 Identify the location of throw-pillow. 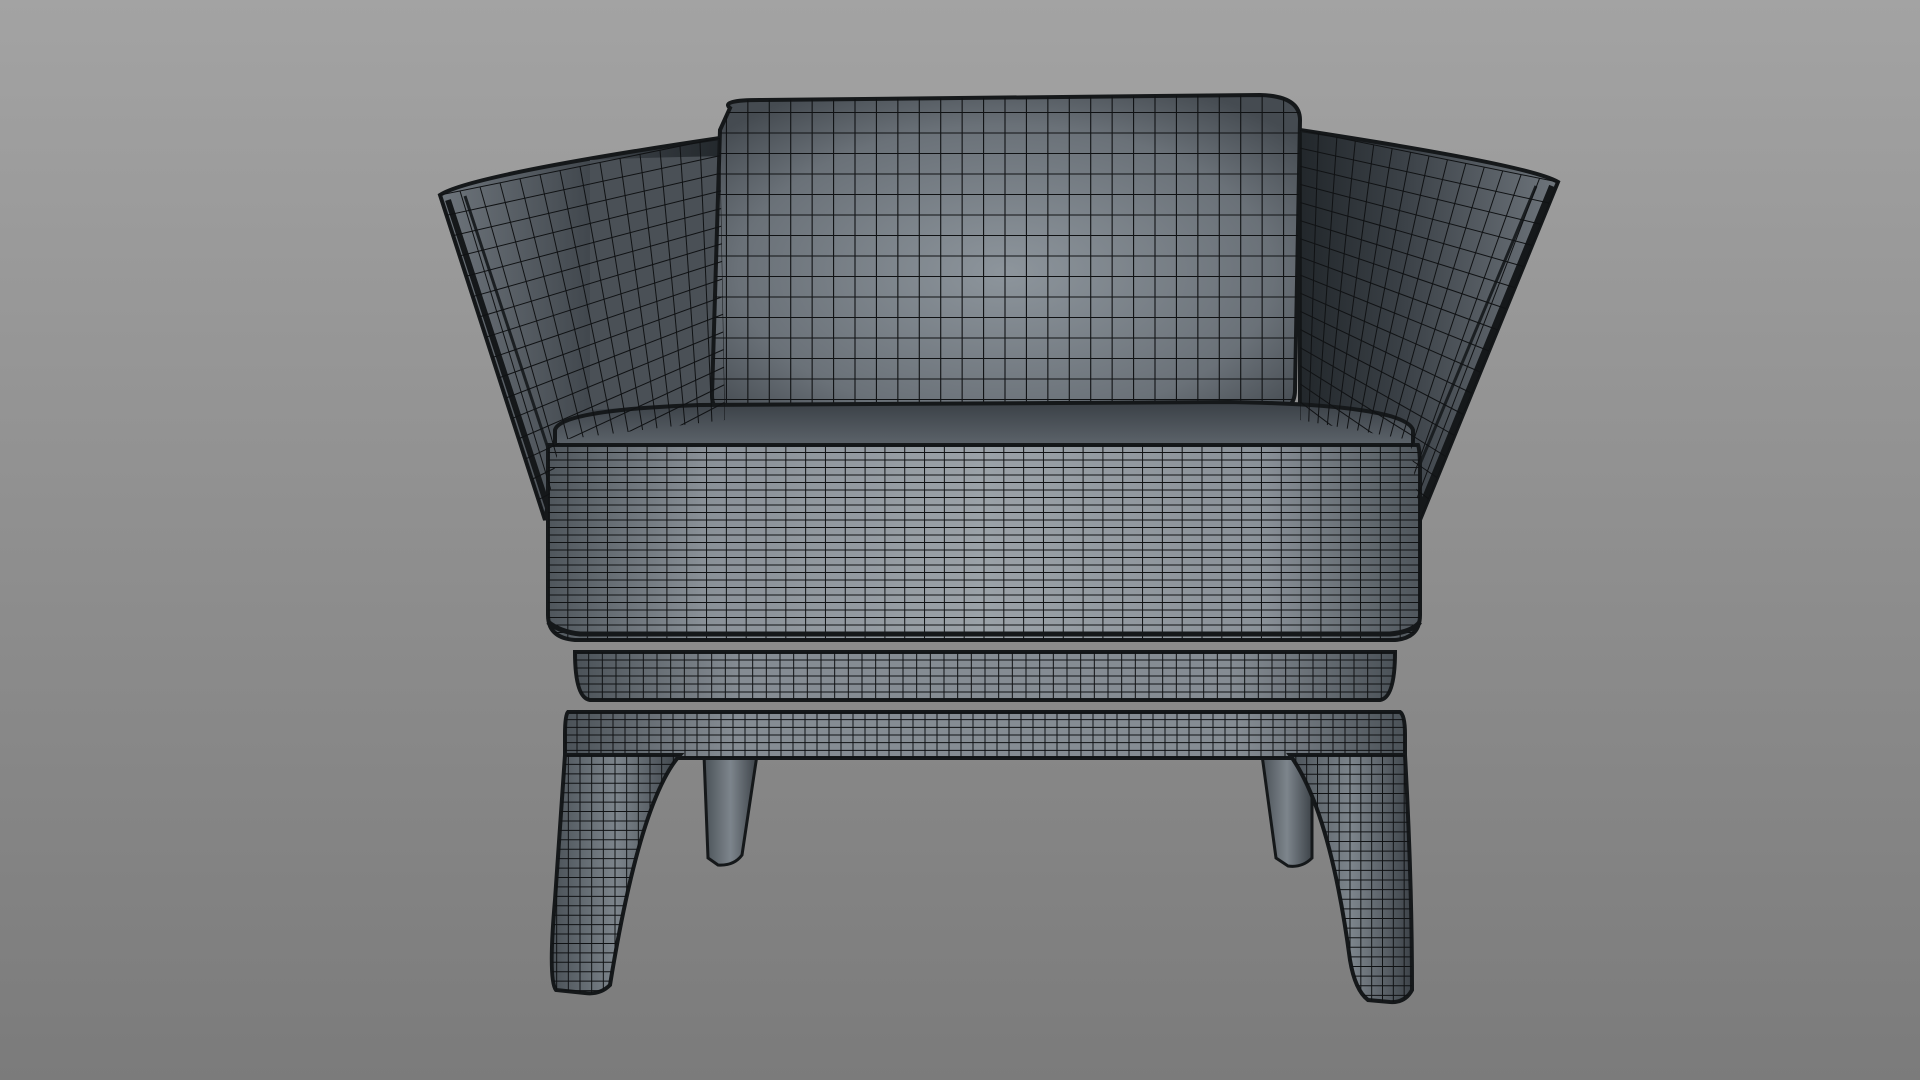
(1006, 256).